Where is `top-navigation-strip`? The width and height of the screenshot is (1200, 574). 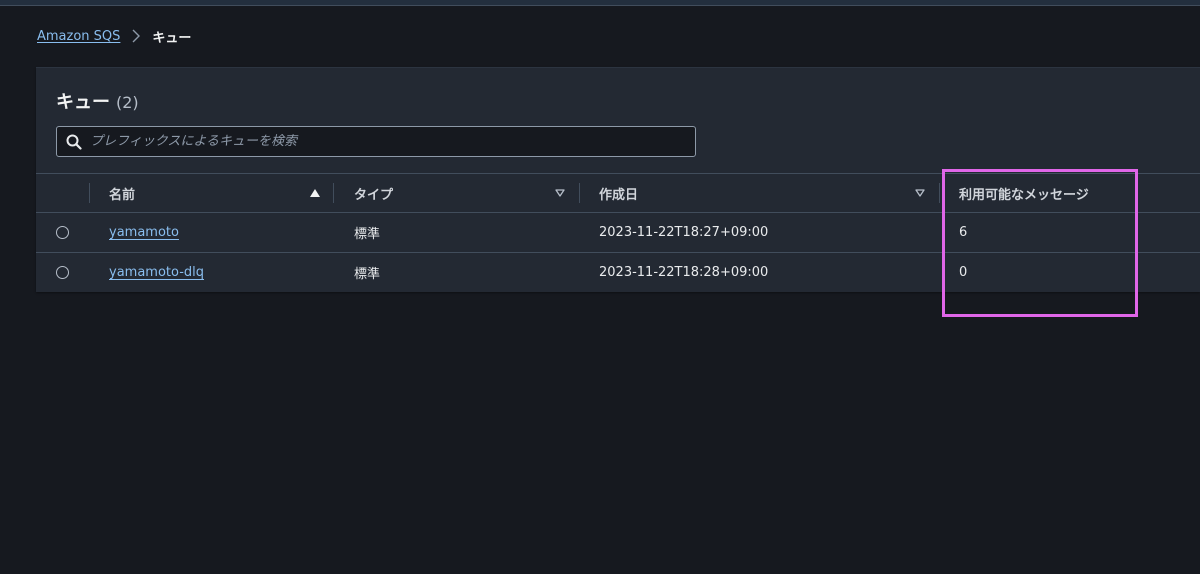 top-navigation-strip is located at coordinates (600, 3).